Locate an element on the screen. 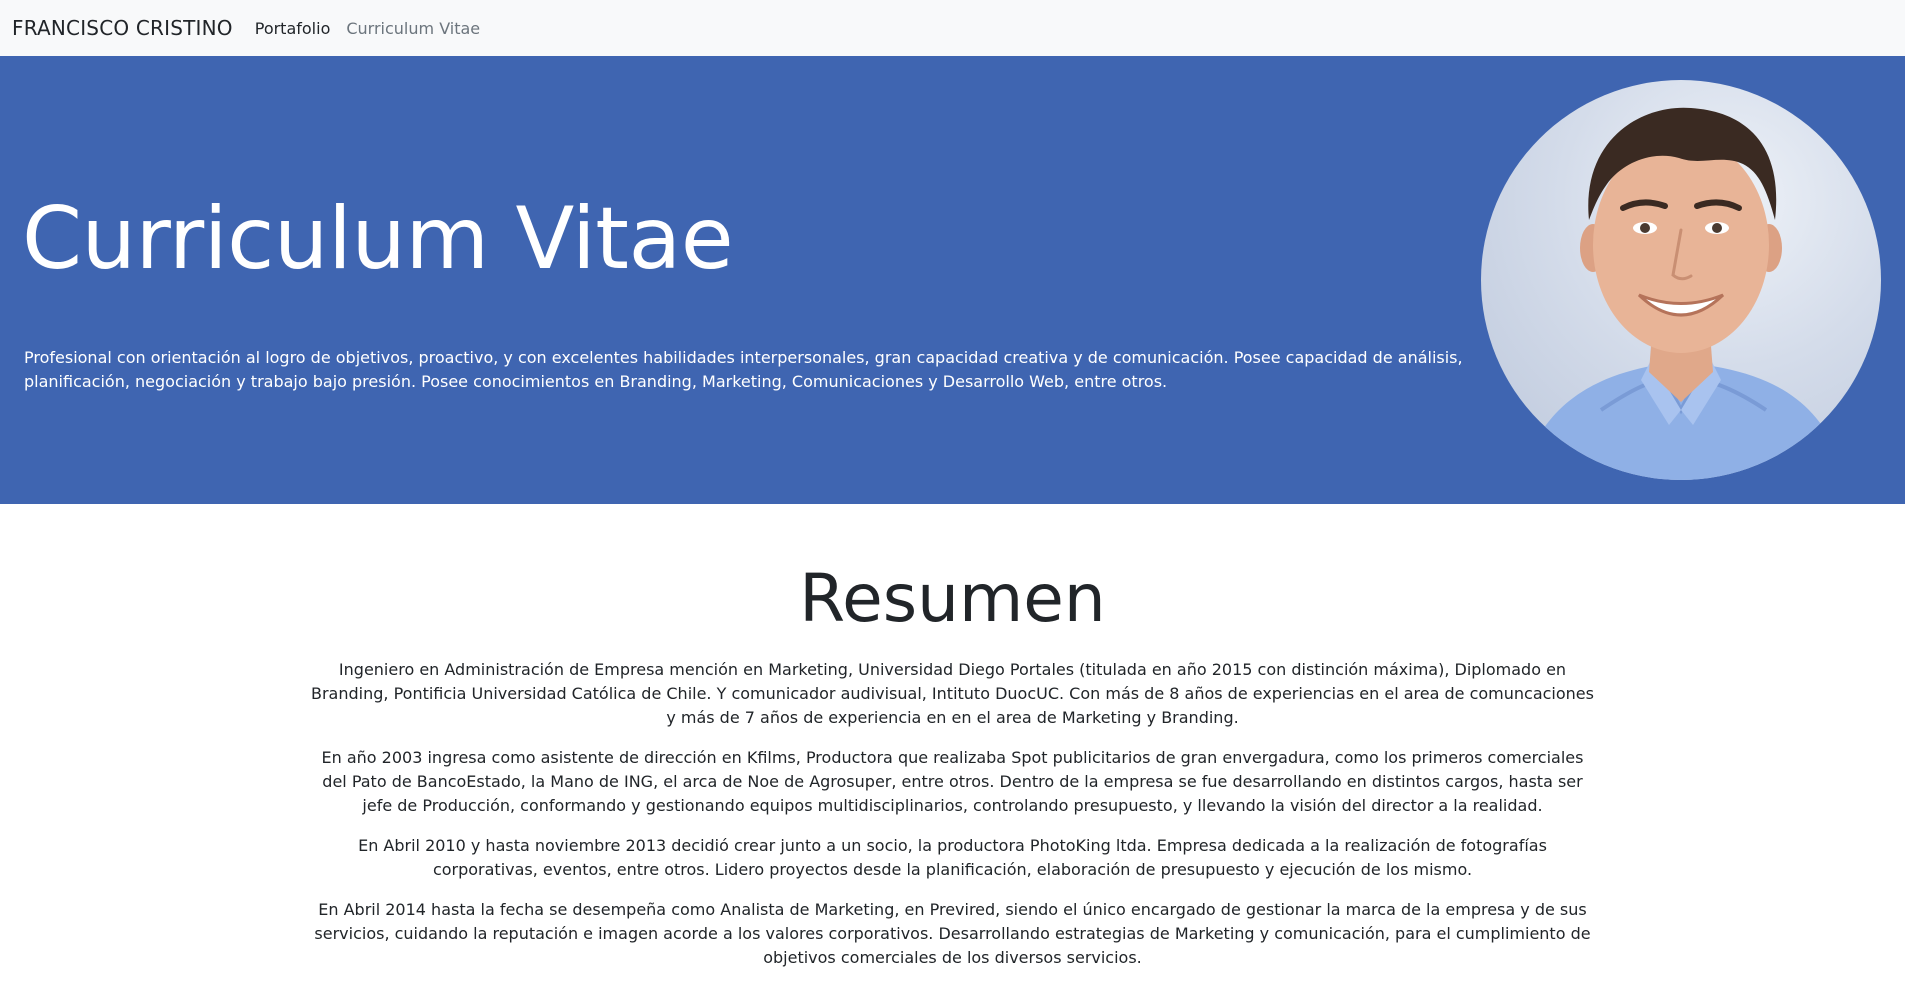 The height and width of the screenshot is (995, 1905). profile-photo is located at coordinates (1681, 280).